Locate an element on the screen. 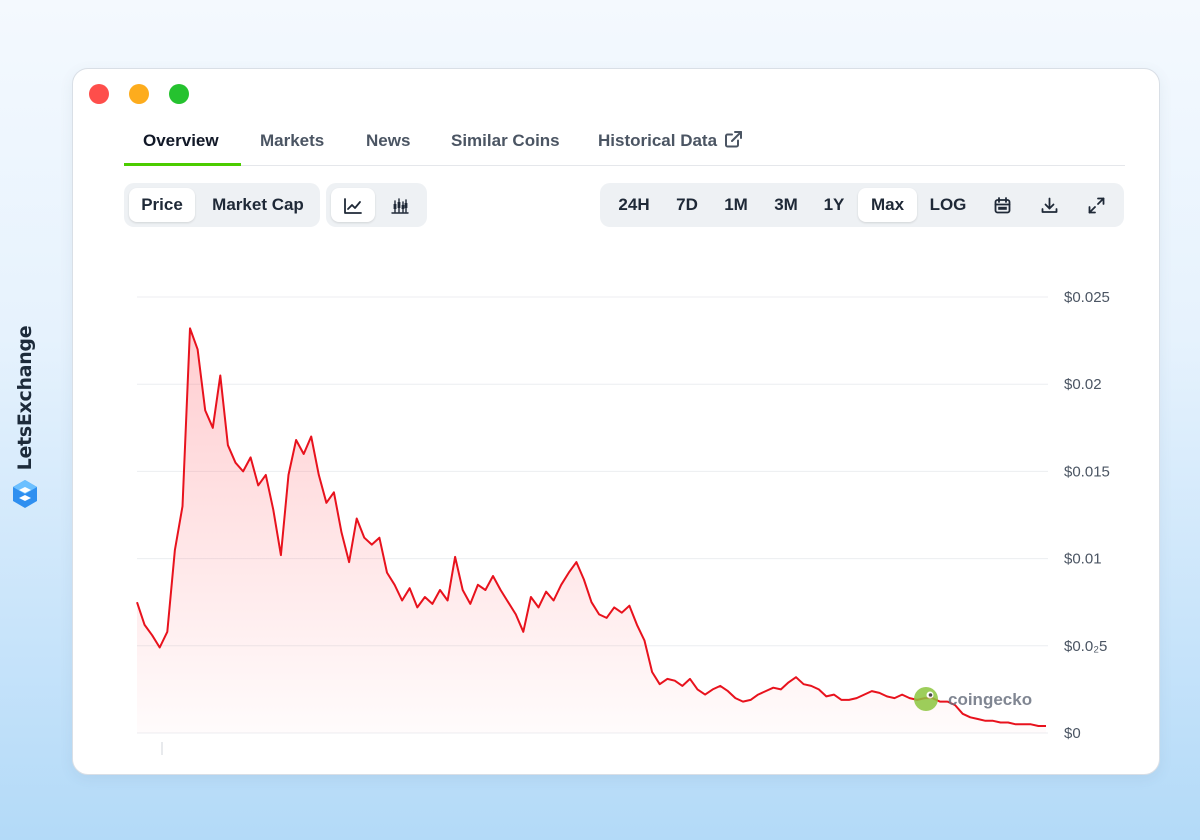 The image size is (1200, 840). y-axis-tick-label: $0.01 is located at coordinates (1083, 559).